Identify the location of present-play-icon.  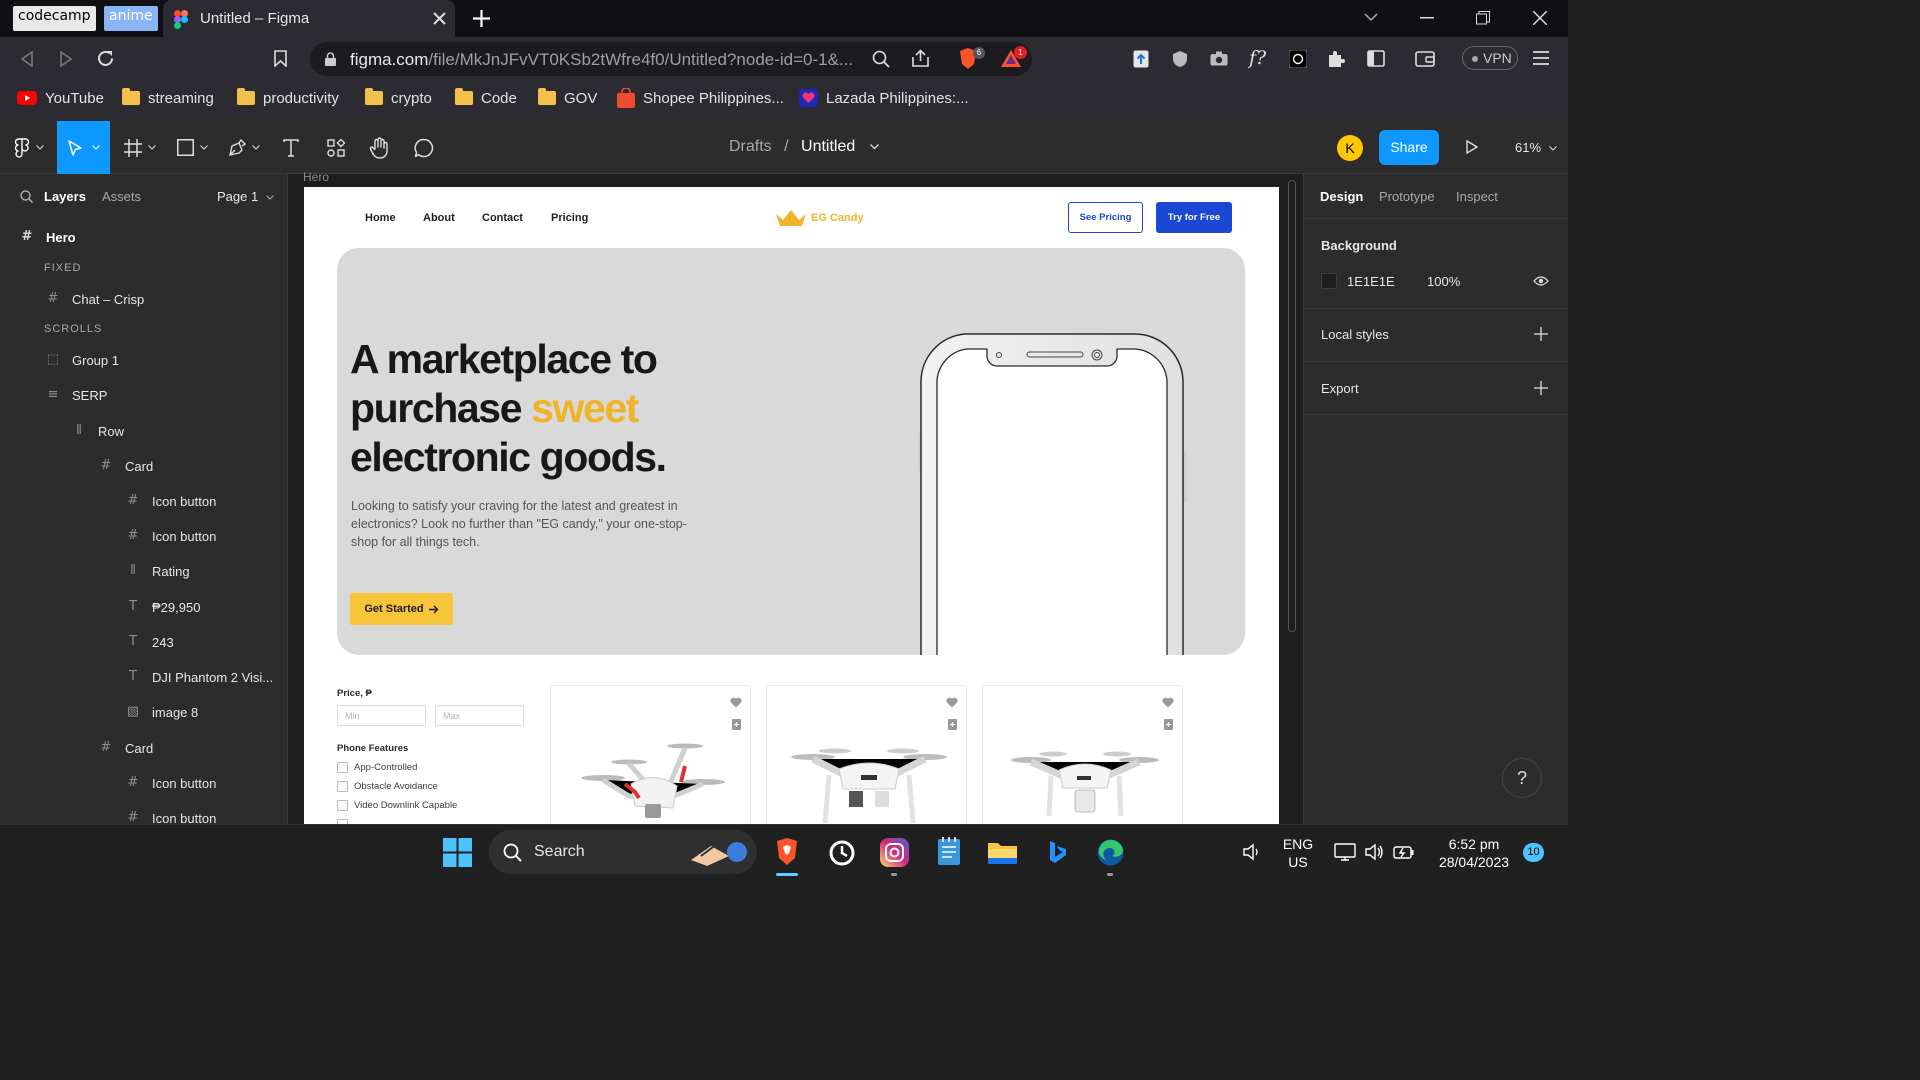
(1472, 147).